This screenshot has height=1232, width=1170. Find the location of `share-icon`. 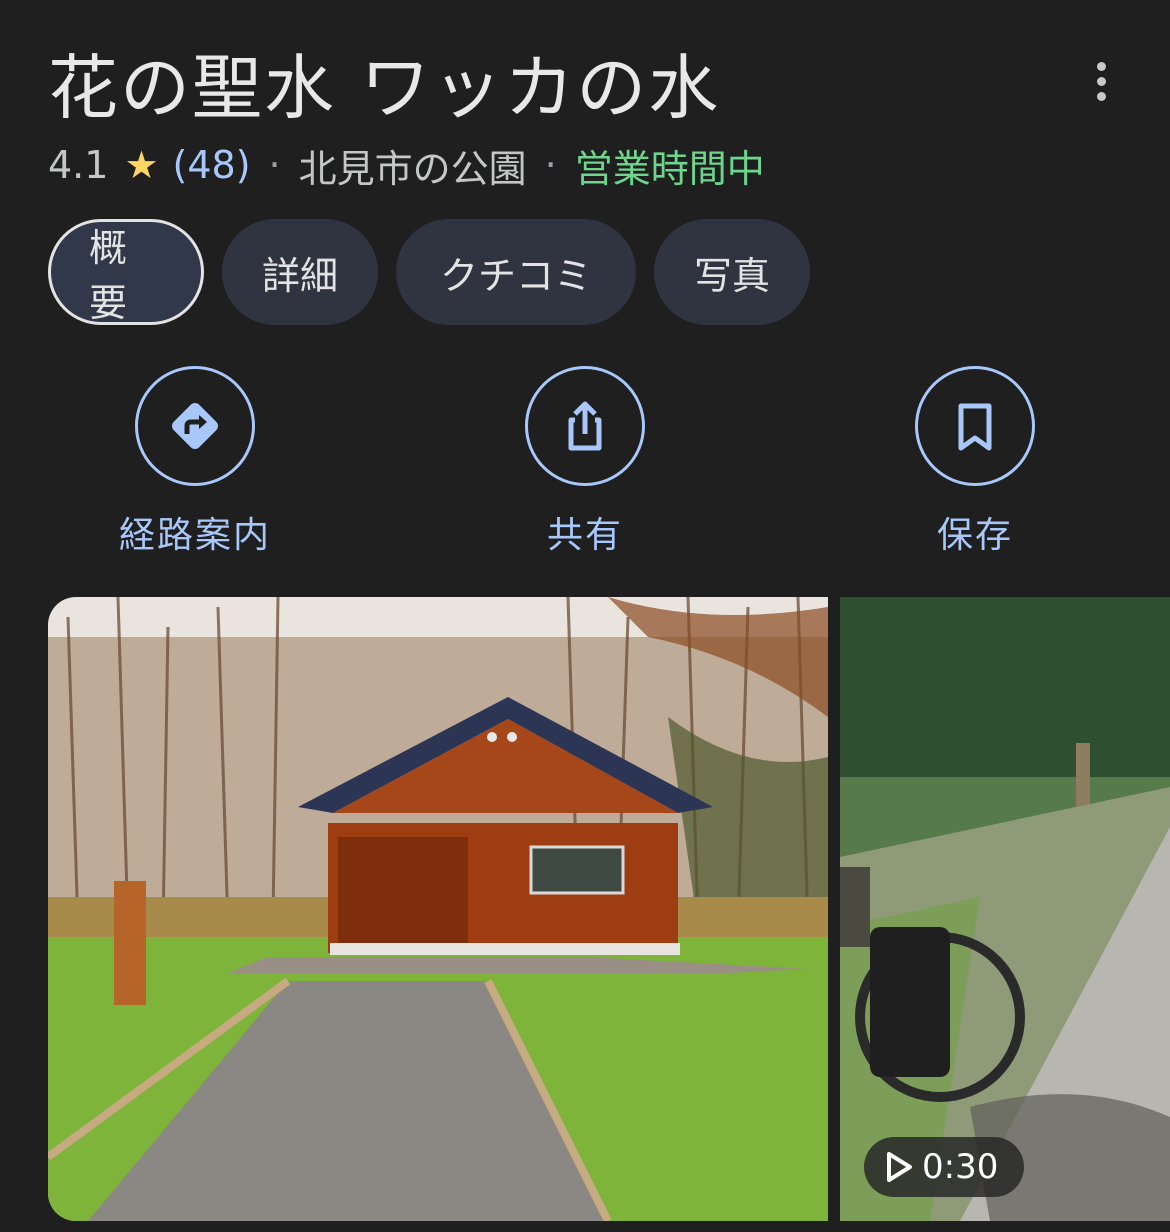

share-icon is located at coordinates (585, 426).